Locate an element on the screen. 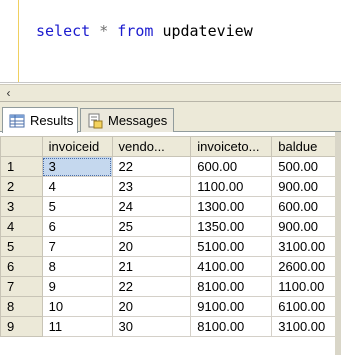 This screenshot has height=355, width=341. row-number: 2 is located at coordinates (21, 186).